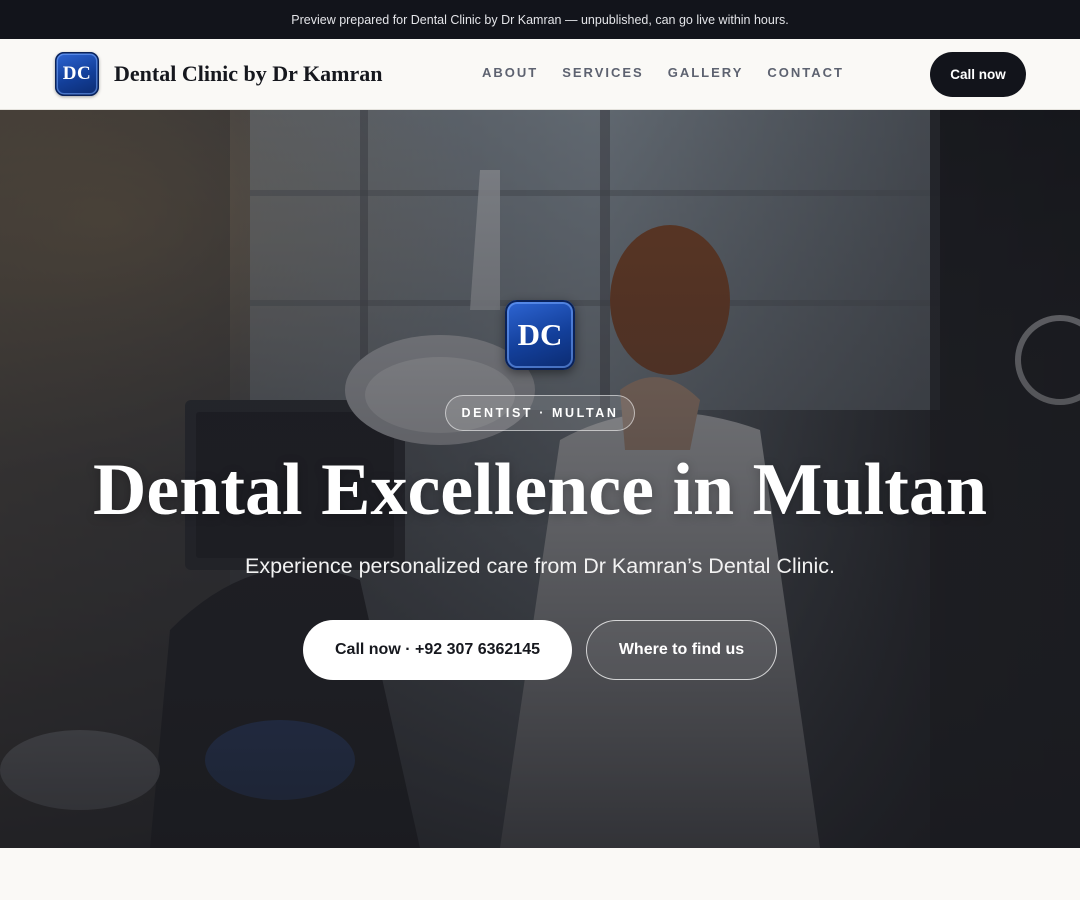  Describe the element at coordinates (805, 72) in the screenshot. I see `nav-link-contact: CONTACT` at that location.